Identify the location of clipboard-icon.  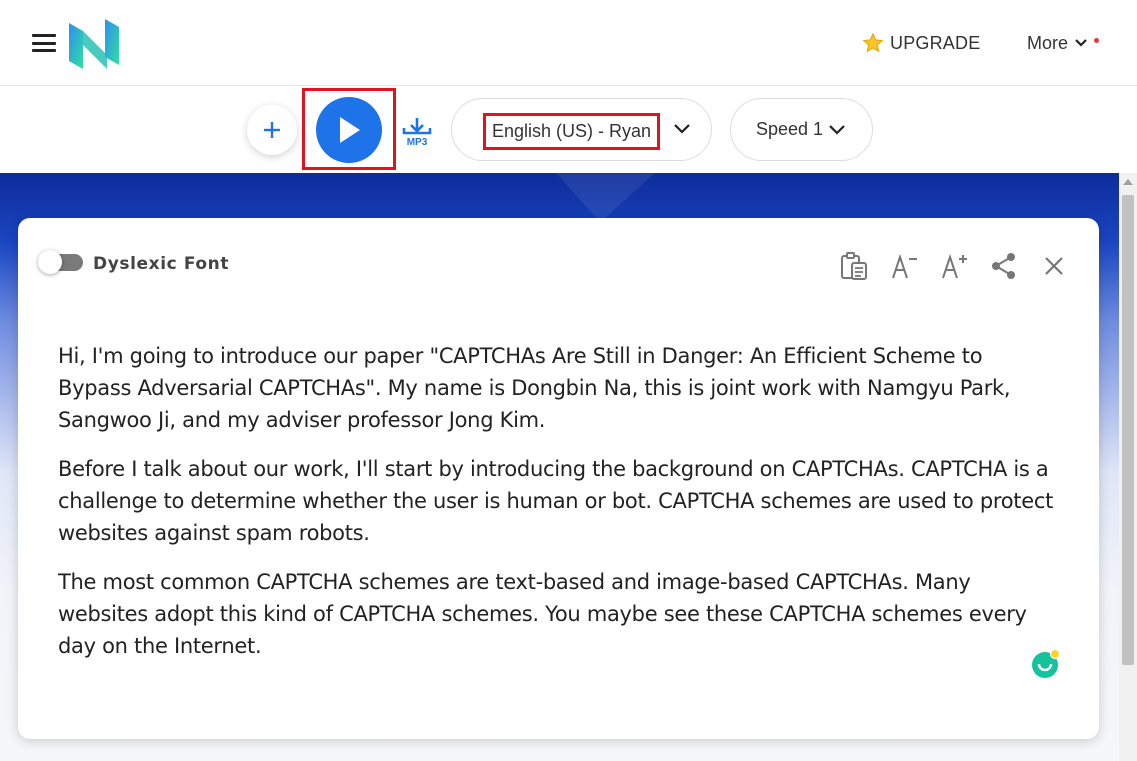
(854, 266).